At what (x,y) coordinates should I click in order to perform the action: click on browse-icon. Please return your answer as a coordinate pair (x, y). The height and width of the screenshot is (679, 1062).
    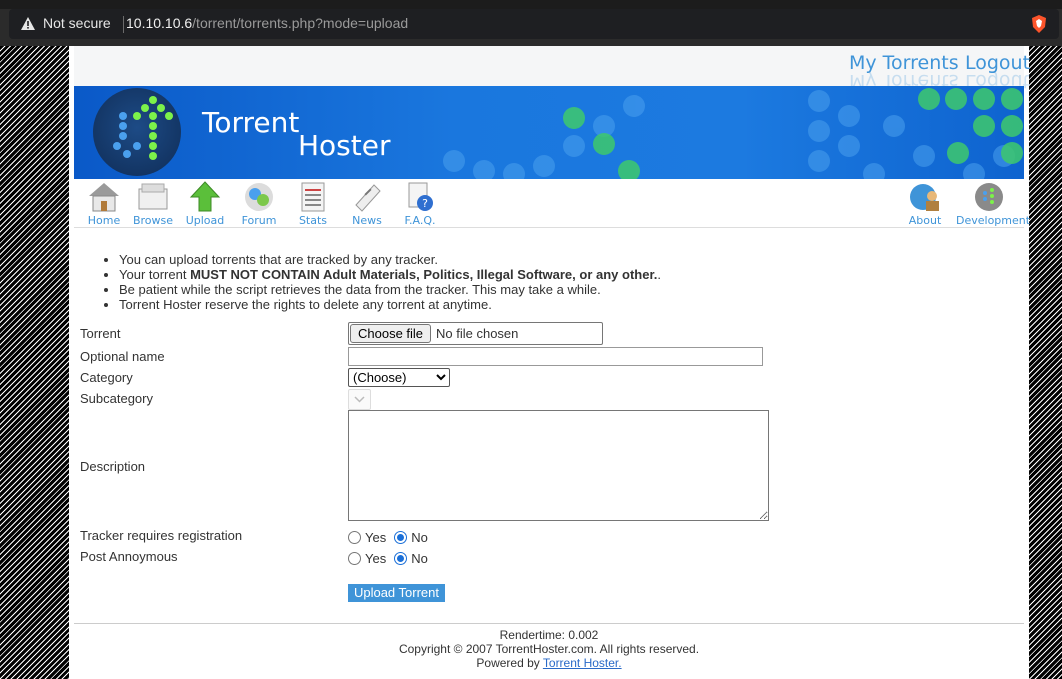
    Looking at the image, I should click on (153, 196).